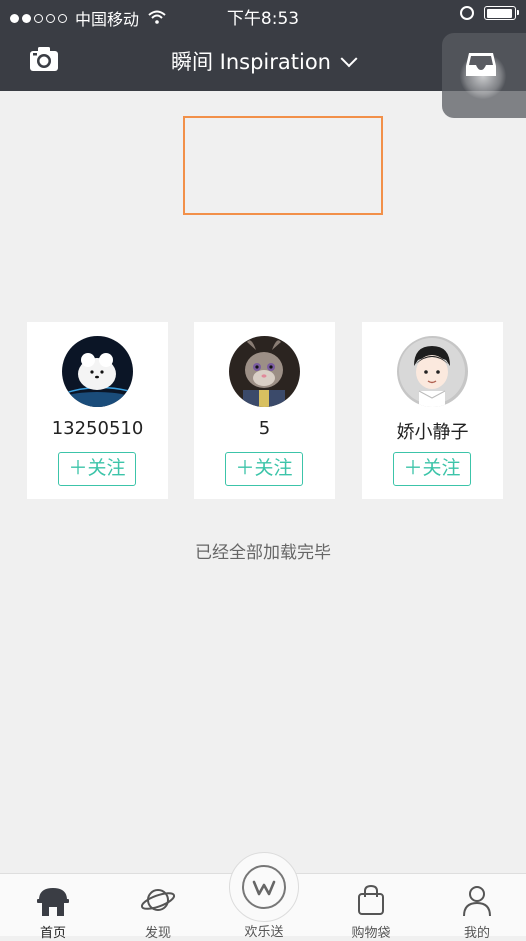 This screenshot has height=941, width=526. Describe the element at coordinates (97, 410) in the screenshot. I see `user-card: 13250510 ＋关注` at that location.